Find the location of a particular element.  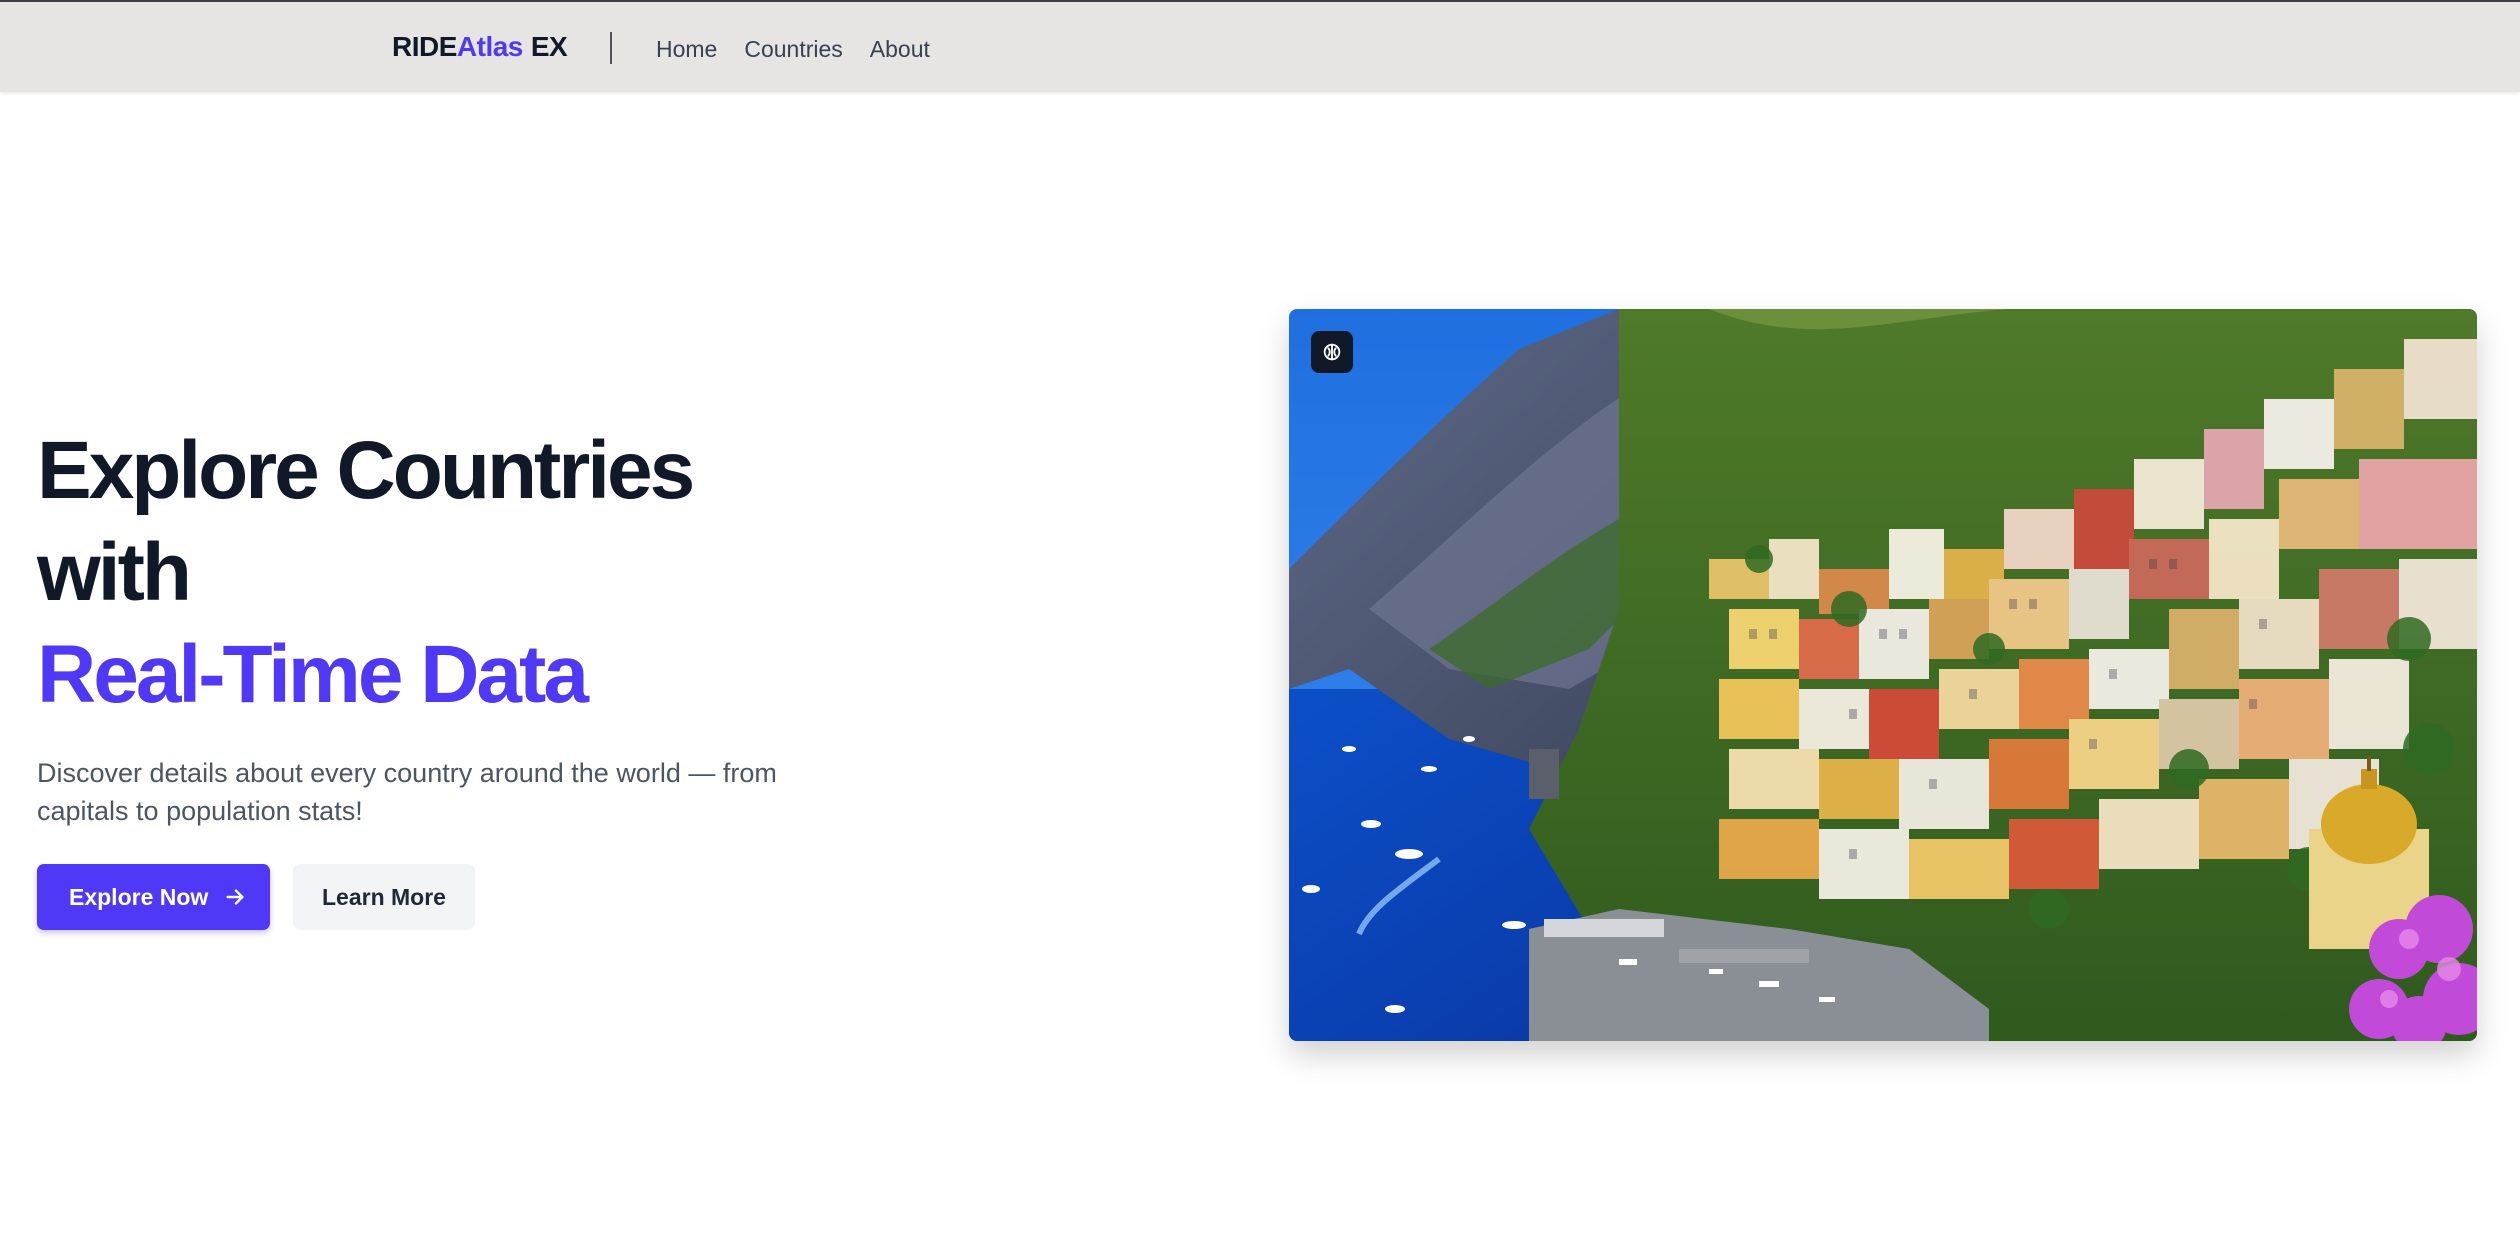

top-navbar: RIDEAtlas EX Home Countries About is located at coordinates (1260, 46).